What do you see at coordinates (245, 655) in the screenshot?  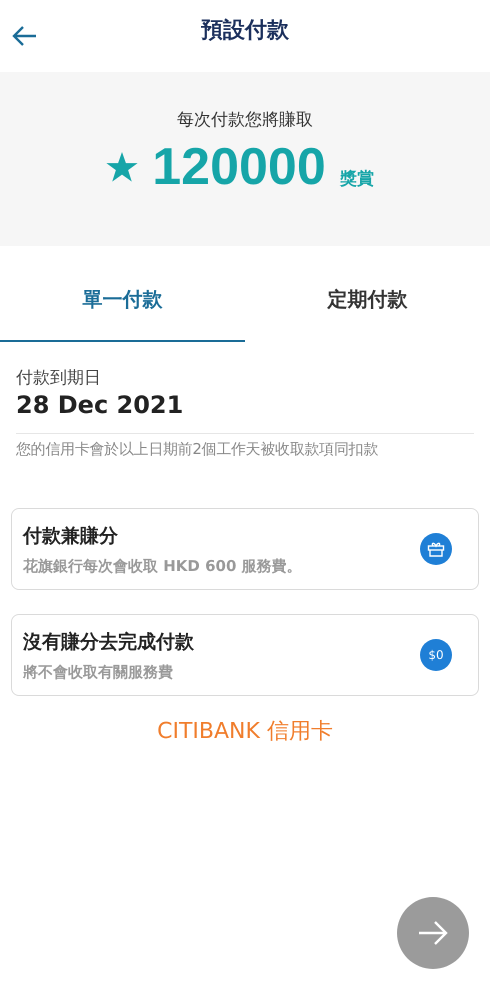 I see `payment-option-card: 沒有賺分去完成付款 將不會收取有關服務費 $0` at bounding box center [245, 655].